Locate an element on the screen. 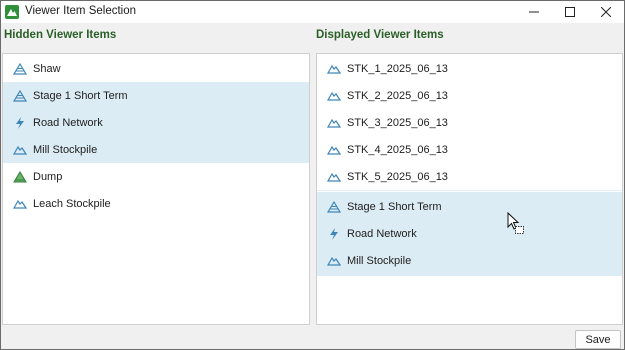 This screenshot has width=625, height=350. list-item: STK_2_2025_06_13 is located at coordinates (469, 96).